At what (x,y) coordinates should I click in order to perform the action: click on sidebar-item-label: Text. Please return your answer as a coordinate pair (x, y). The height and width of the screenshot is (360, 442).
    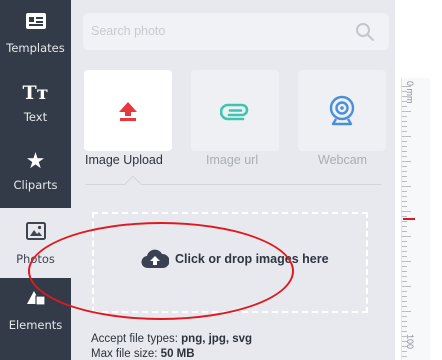
    Looking at the image, I should click on (35, 117).